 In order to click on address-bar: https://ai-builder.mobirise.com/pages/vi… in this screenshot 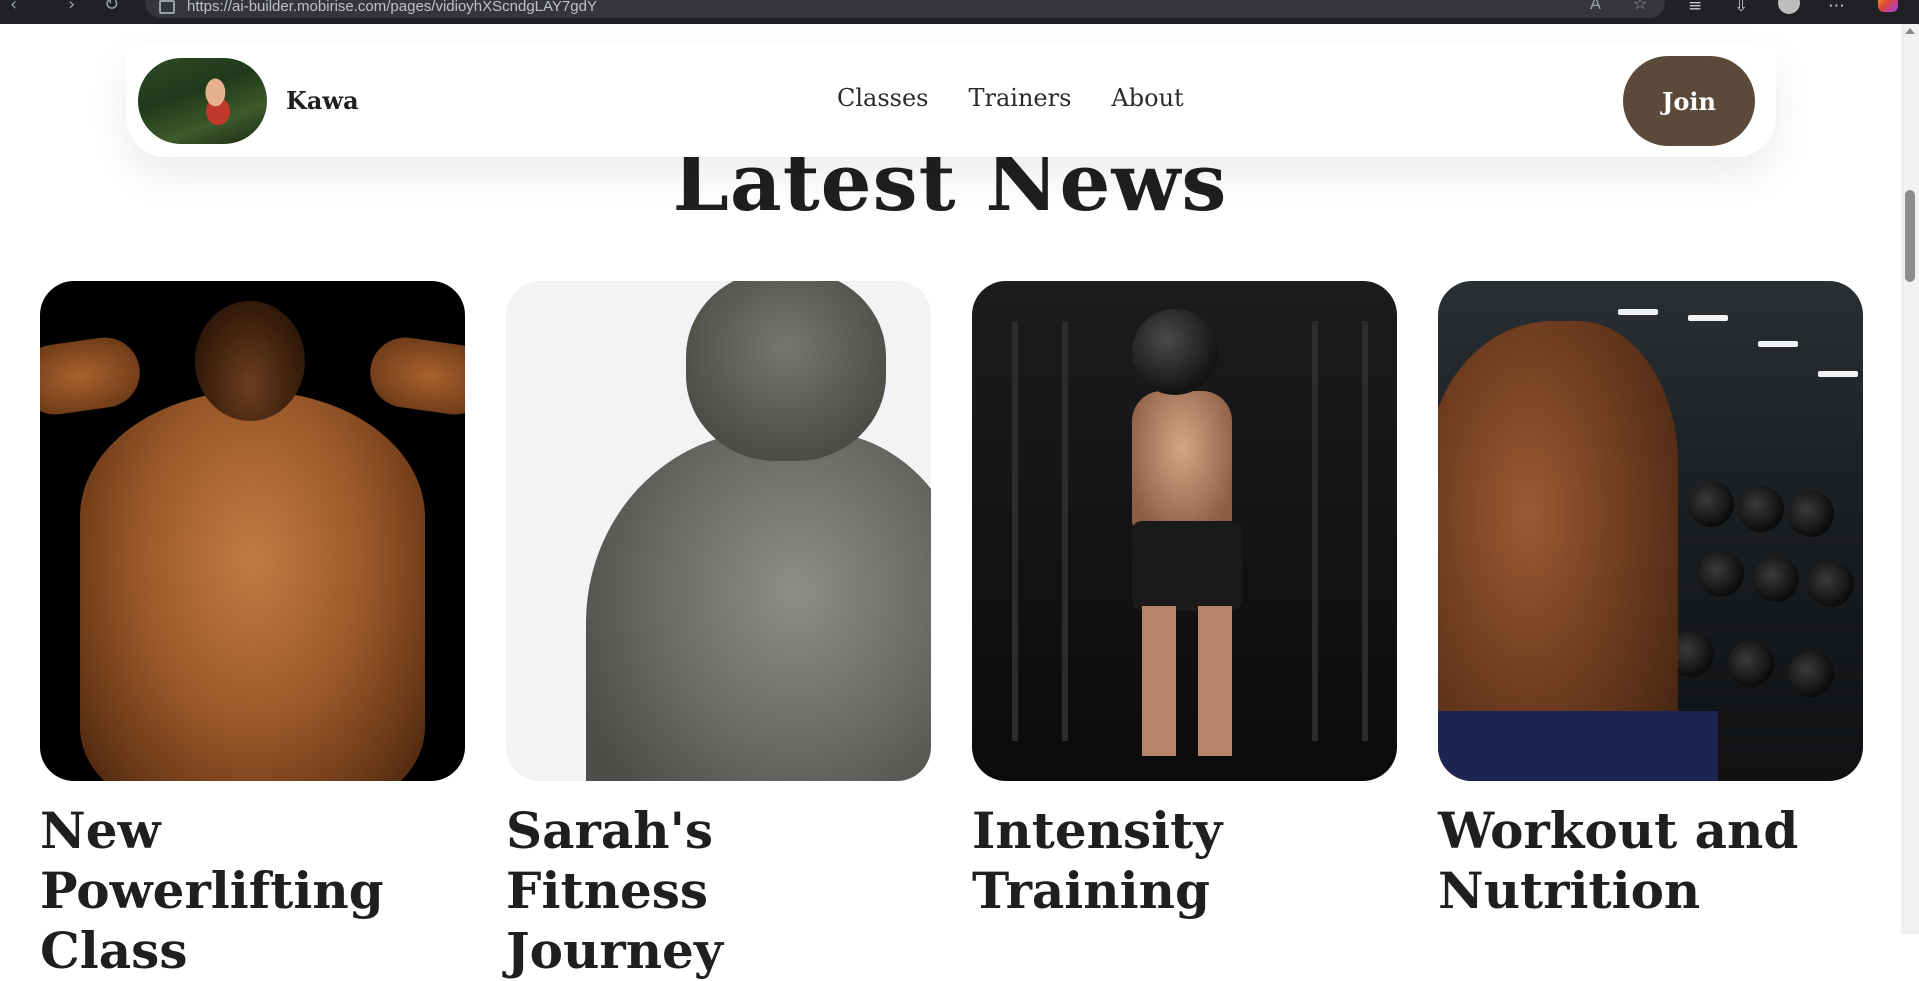, I will do `click(905, 9)`.